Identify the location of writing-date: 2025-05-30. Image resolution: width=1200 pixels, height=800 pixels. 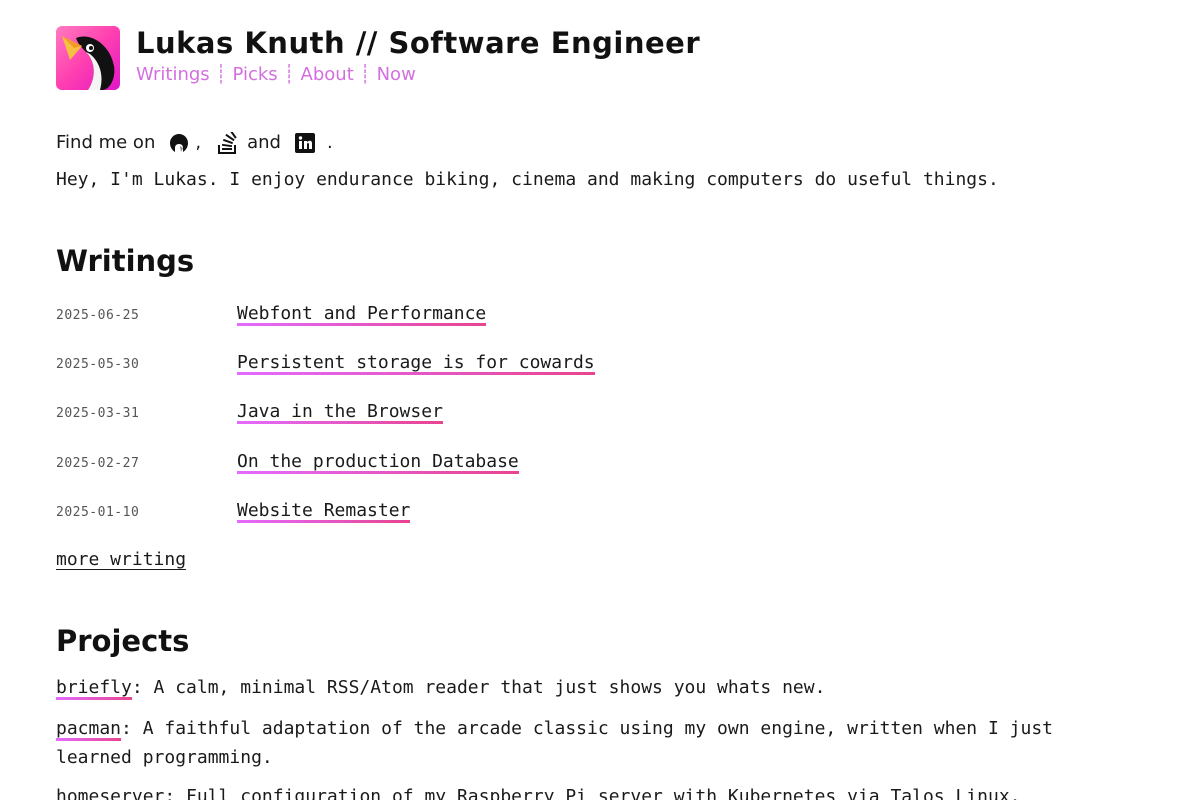
(98, 364).